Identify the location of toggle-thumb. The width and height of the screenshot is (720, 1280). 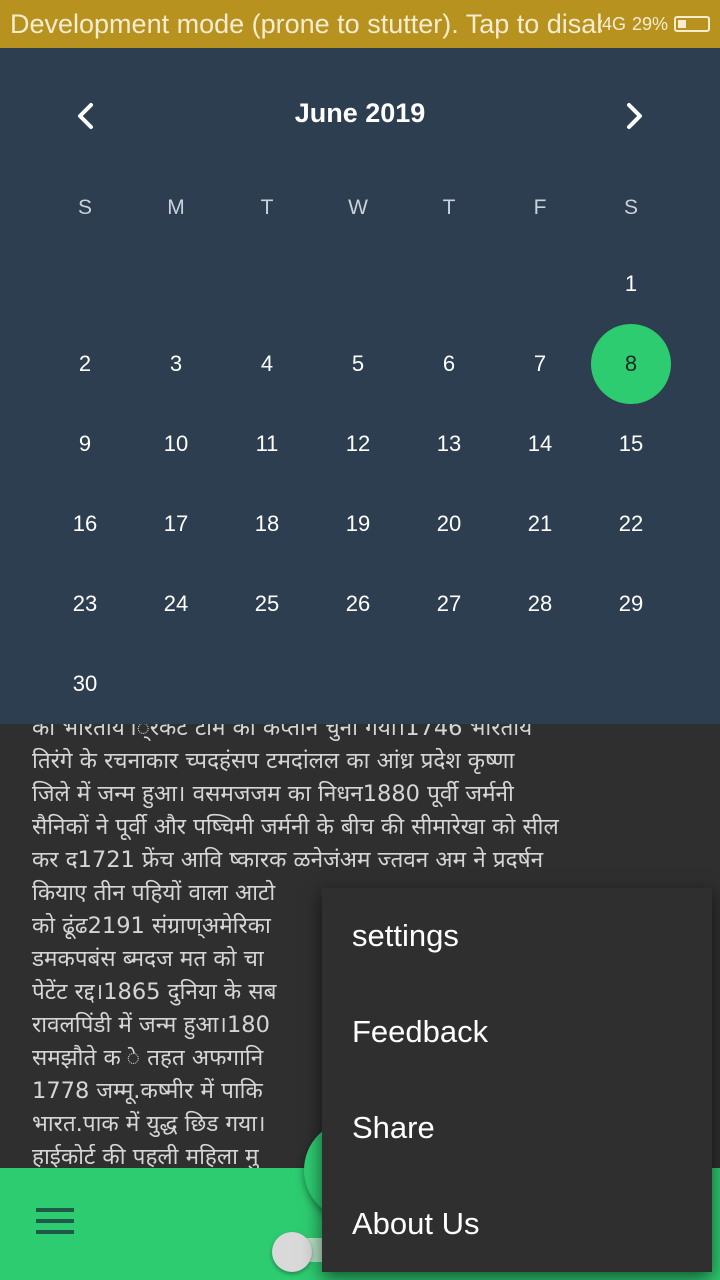
(292, 1252).